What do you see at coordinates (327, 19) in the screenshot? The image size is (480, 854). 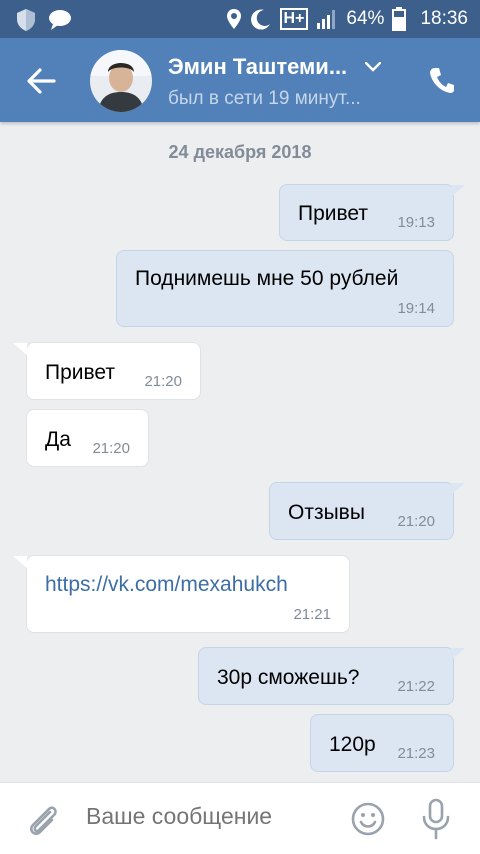 I see `signal-icon` at bounding box center [327, 19].